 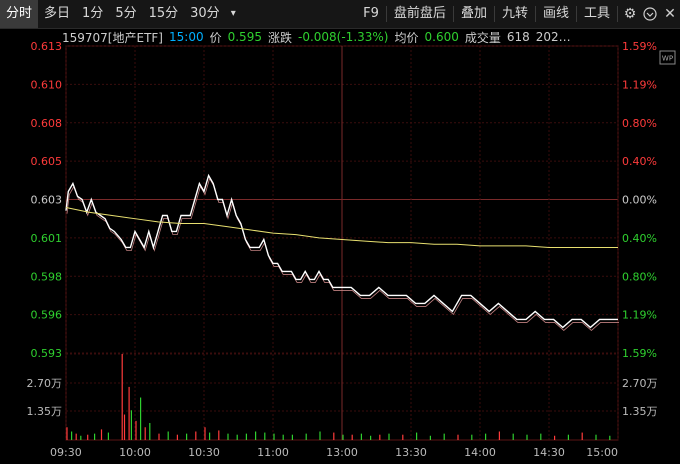 I want to click on price-tick-label: 0.593, so click(x=47, y=353).